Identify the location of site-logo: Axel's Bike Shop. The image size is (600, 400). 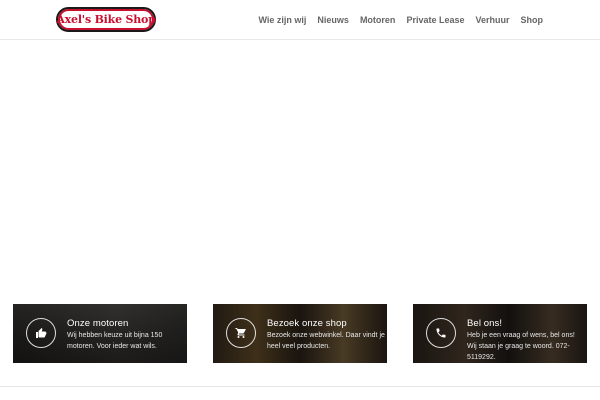
(106, 19).